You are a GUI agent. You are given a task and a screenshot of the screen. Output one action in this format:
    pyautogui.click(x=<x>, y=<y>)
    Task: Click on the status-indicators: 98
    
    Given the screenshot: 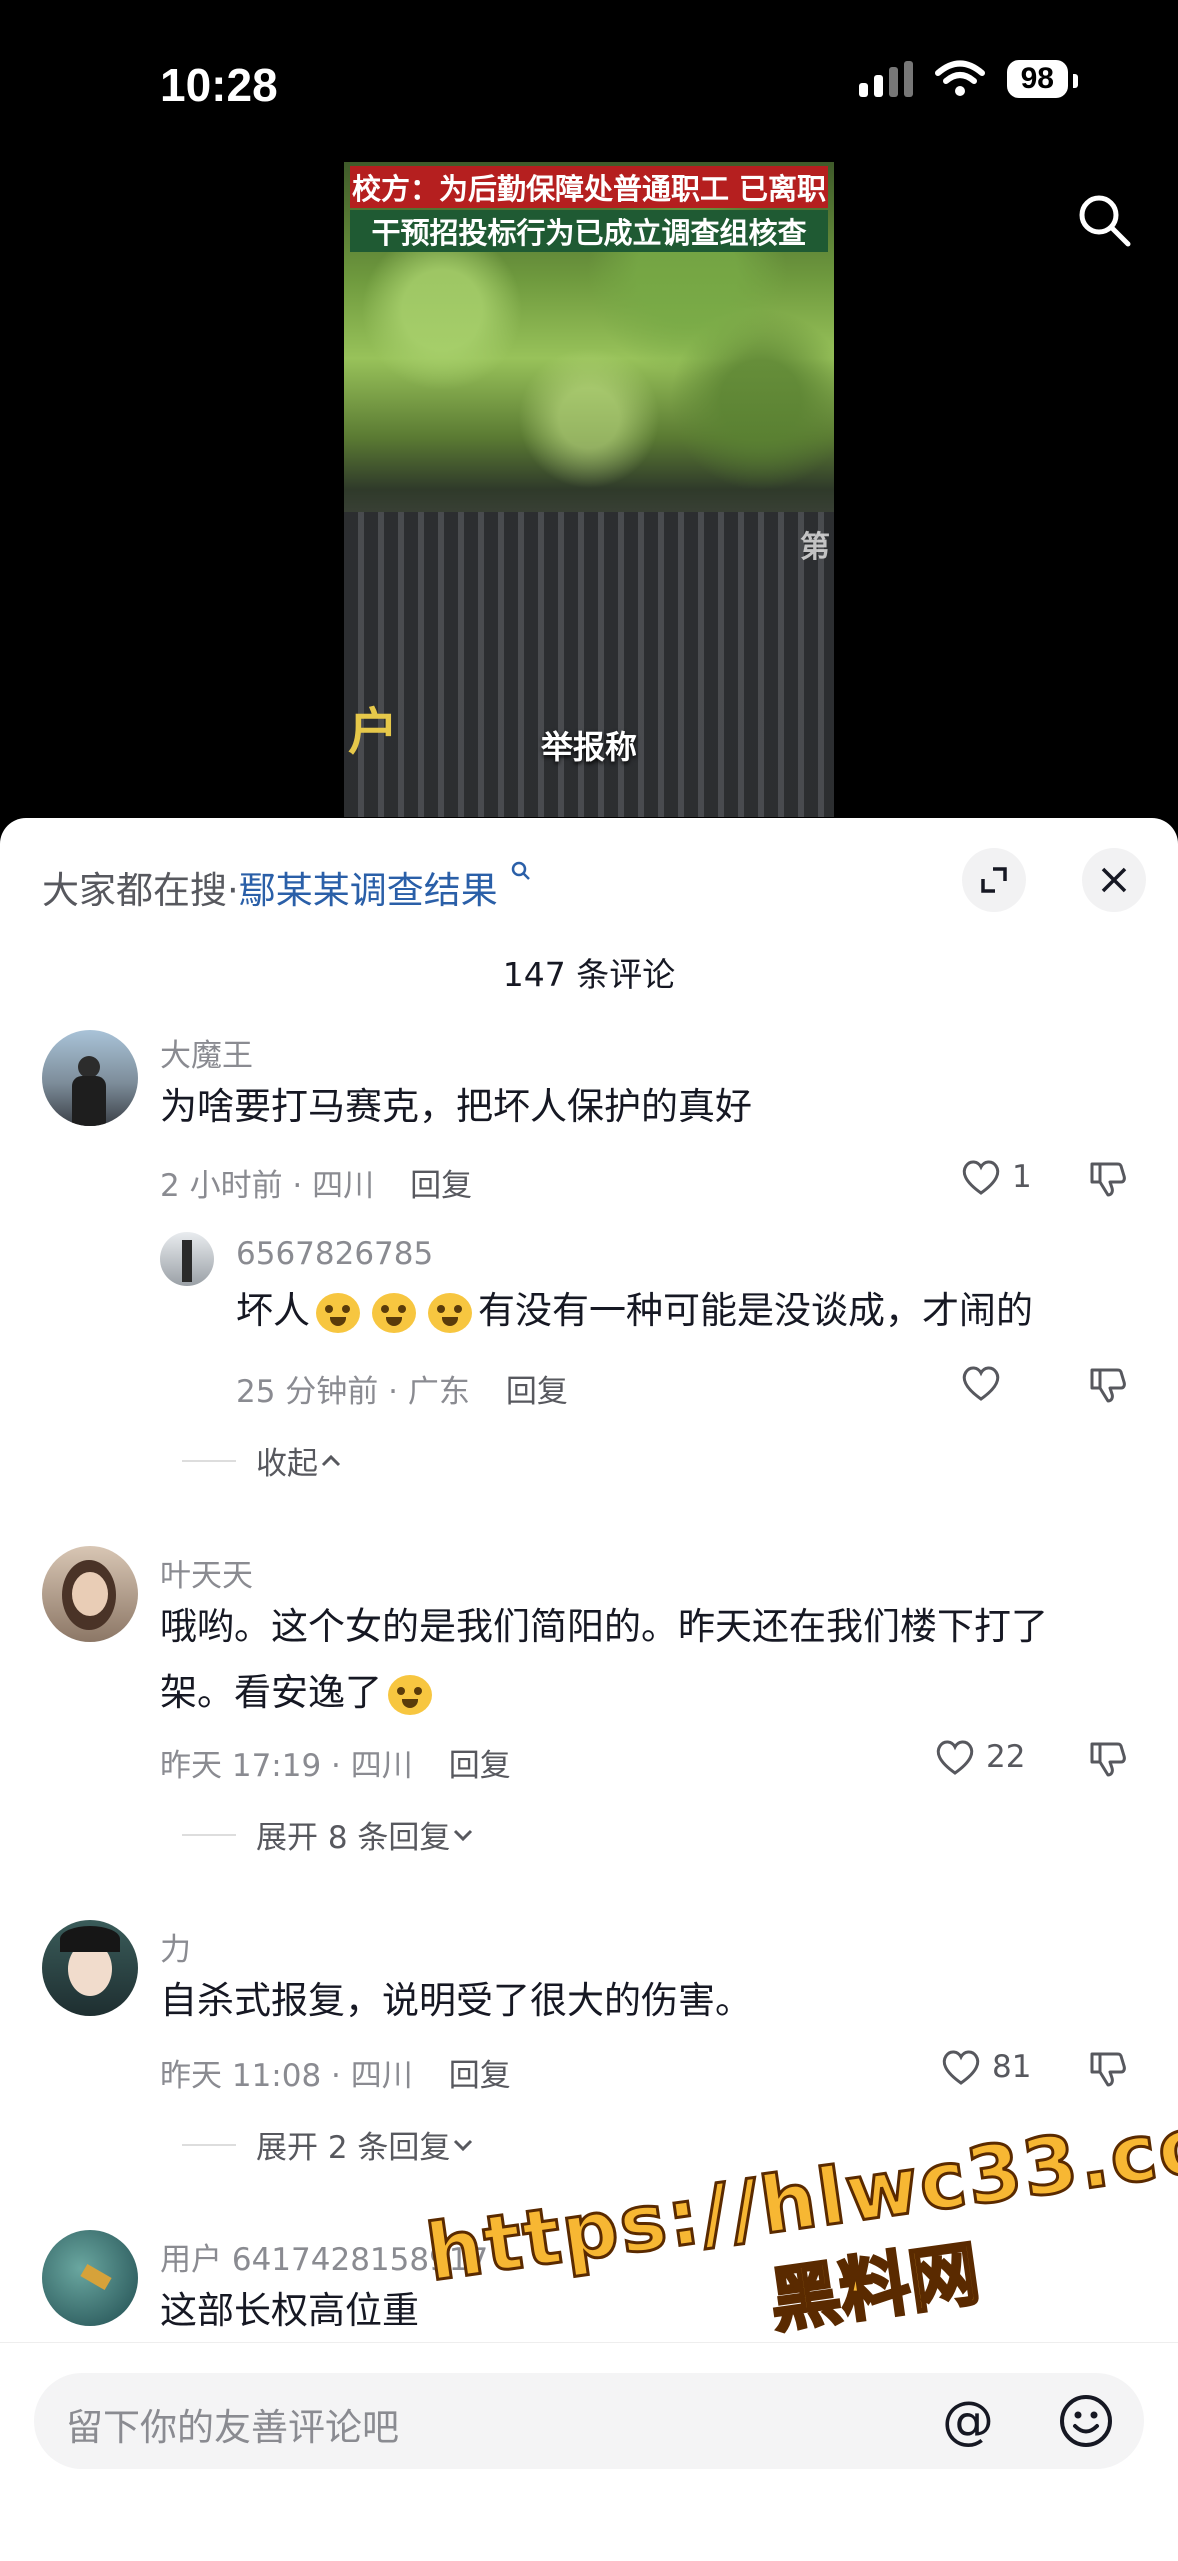 What is the action you would take?
    pyautogui.click(x=968, y=79)
    